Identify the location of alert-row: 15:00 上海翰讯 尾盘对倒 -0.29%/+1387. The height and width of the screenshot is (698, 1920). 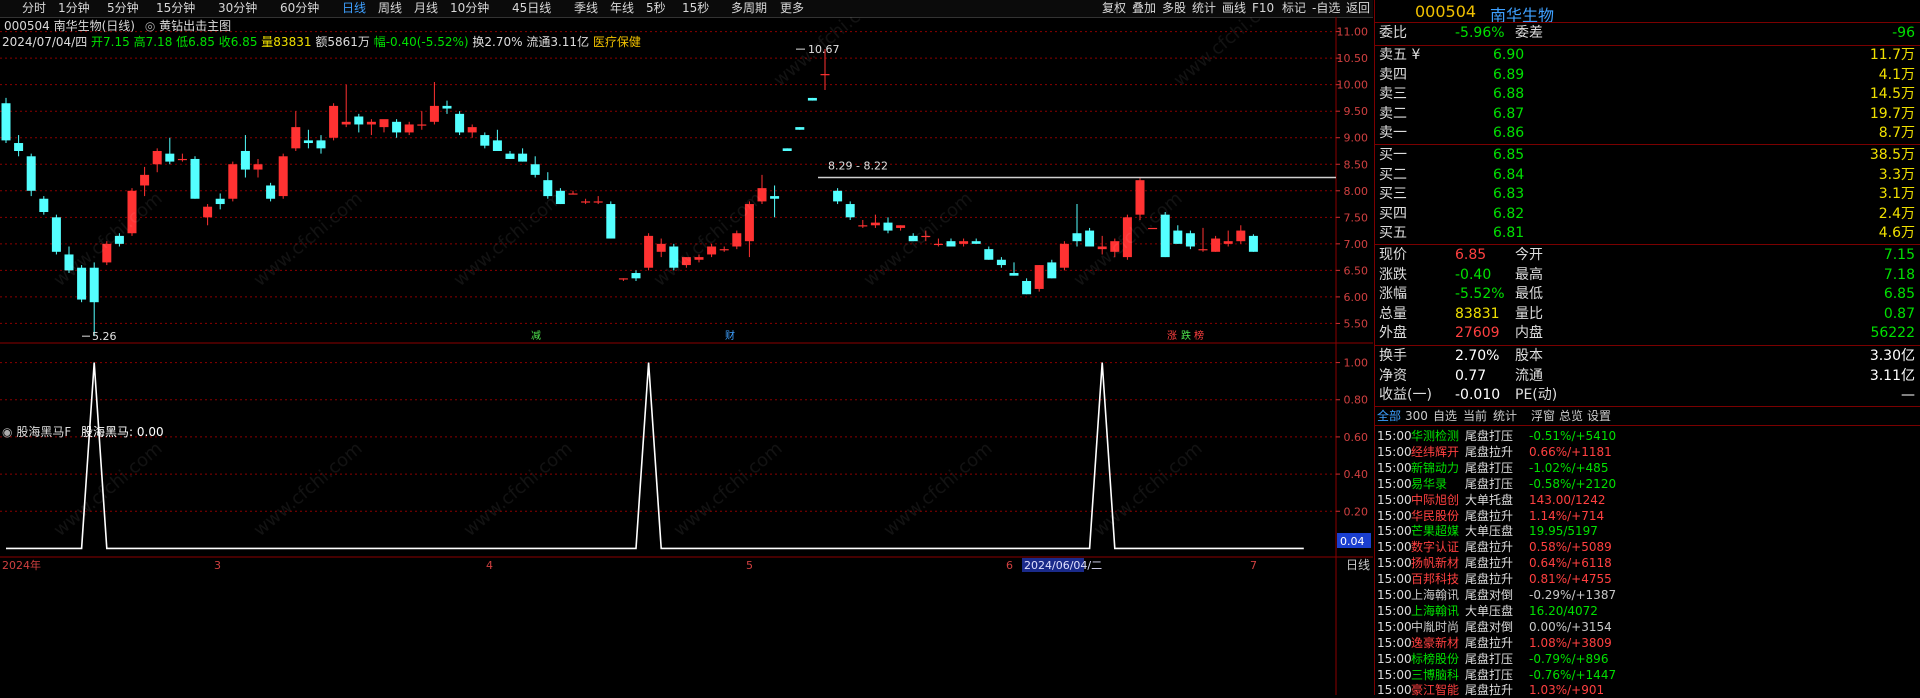
(1648, 595).